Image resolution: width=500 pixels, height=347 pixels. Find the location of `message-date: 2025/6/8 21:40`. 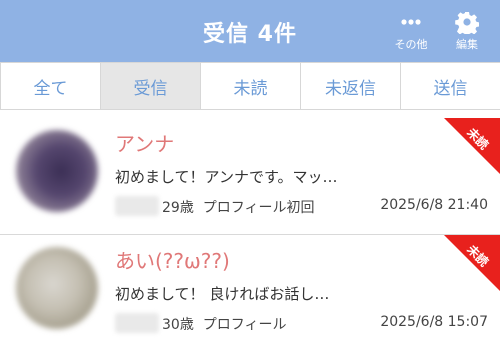

message-date: 2025/6/8 21:40 is located at coordinates (434, 205).